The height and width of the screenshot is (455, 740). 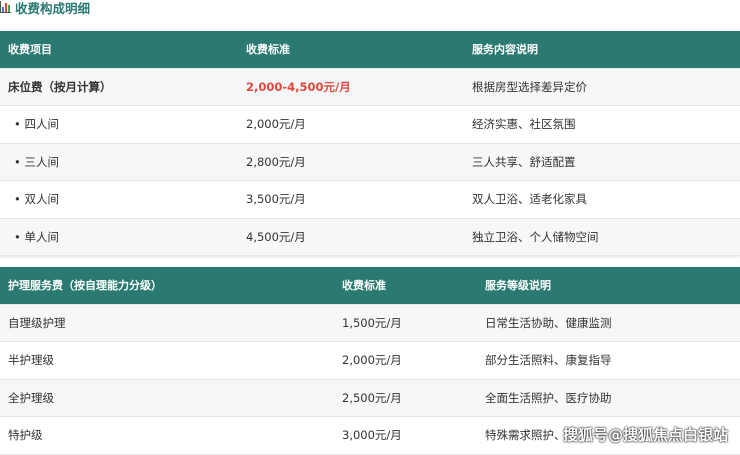 What do you see at coordinates (413, 398) in the screenshot?
I see `row-price: 2,500元/月` at bounding box center [413, 398].